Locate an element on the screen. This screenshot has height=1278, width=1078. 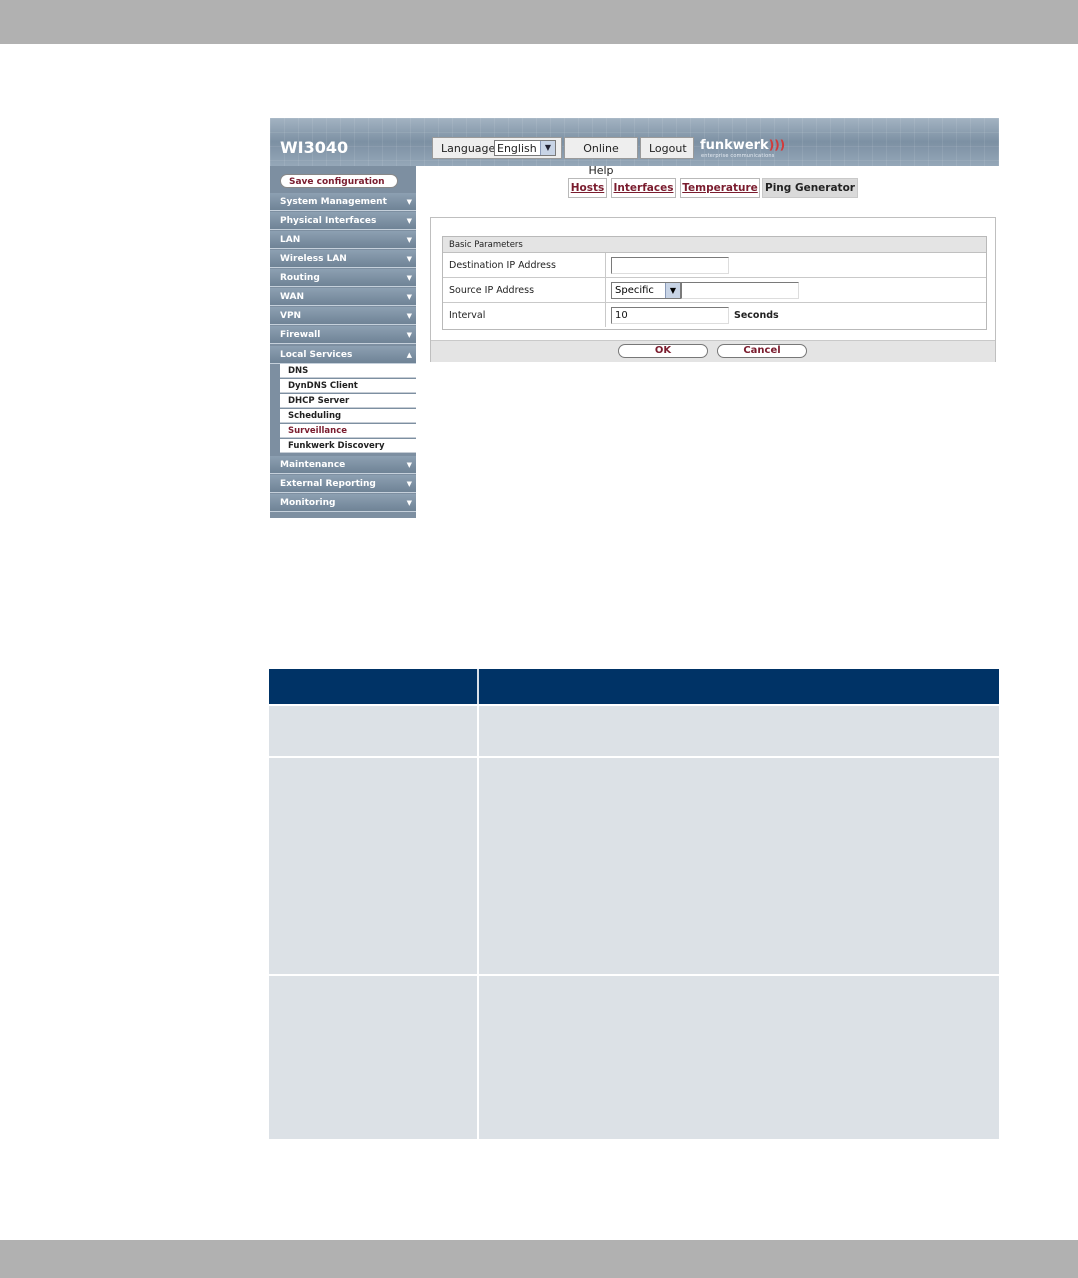
interval-label: Interval is located at coordinates (467, 315).